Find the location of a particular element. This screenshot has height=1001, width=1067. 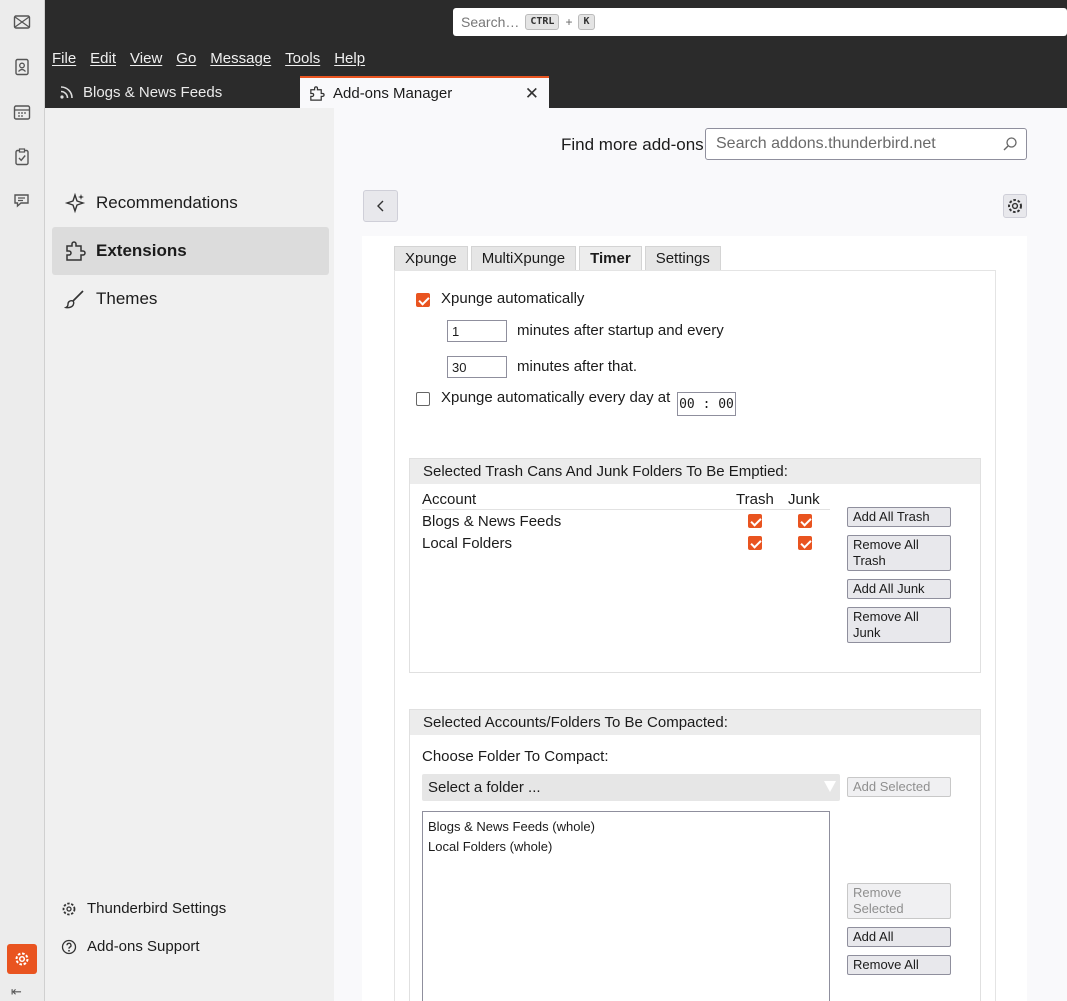

tab-xpunge: Xpunge is located at coordinates (431, 258).